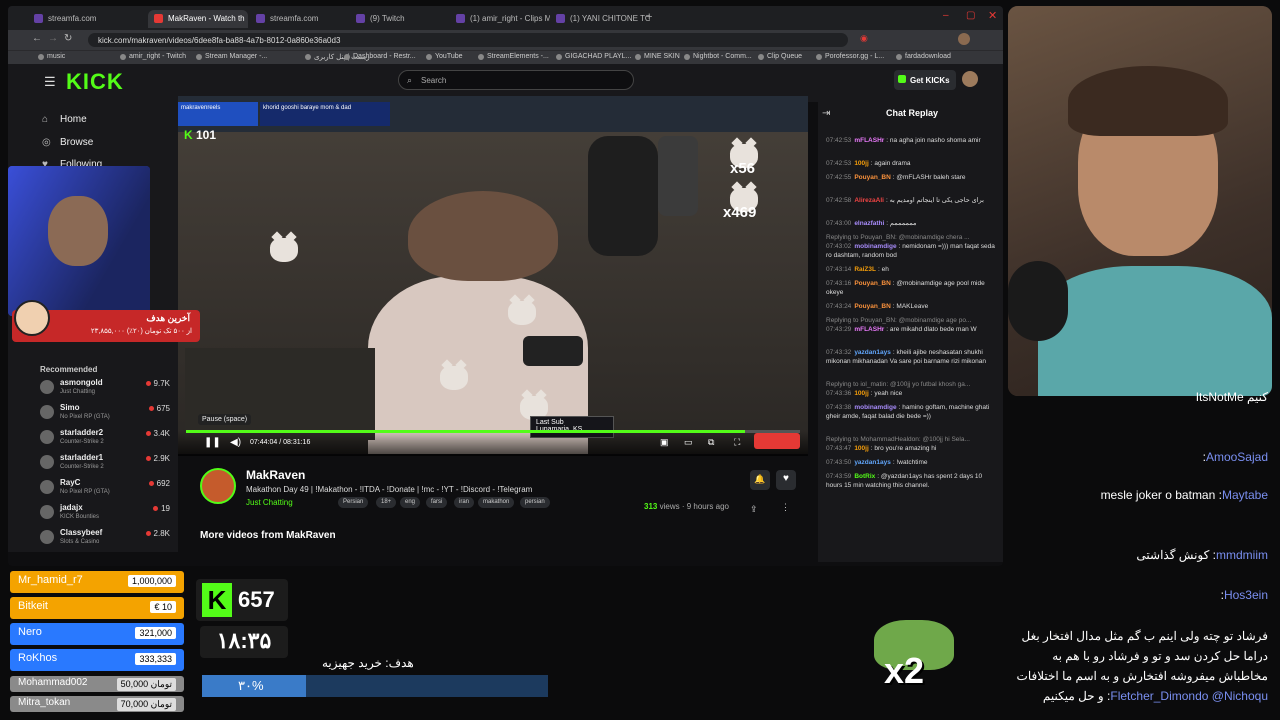 The width and height of the screenshot is (1280, 720). I want to click on extension-icon: ◉, so click(864, 38).